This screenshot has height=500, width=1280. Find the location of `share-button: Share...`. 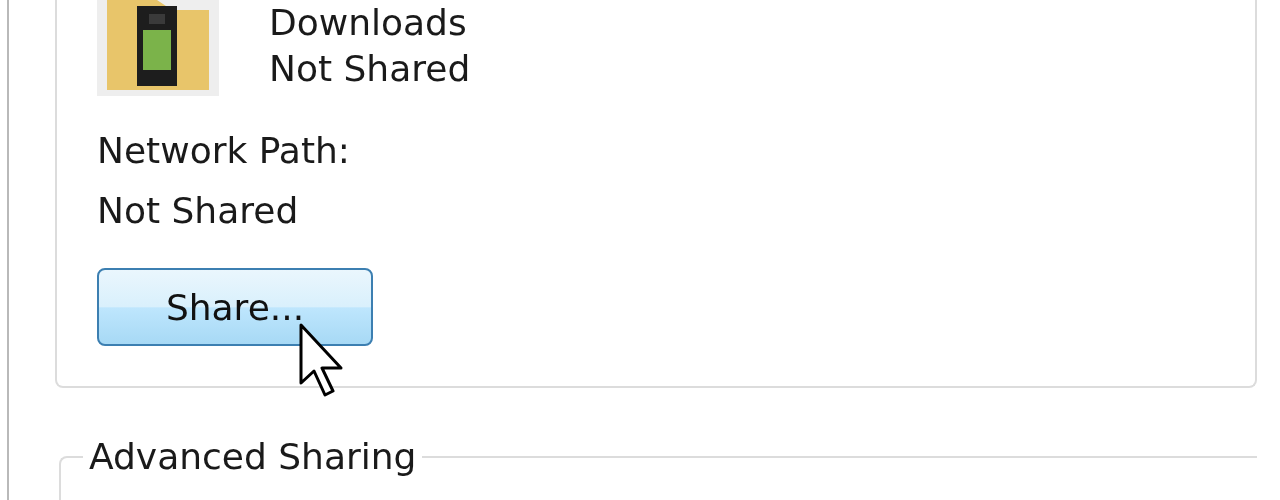

share-button: Share... is located at coordinates (235, 307).